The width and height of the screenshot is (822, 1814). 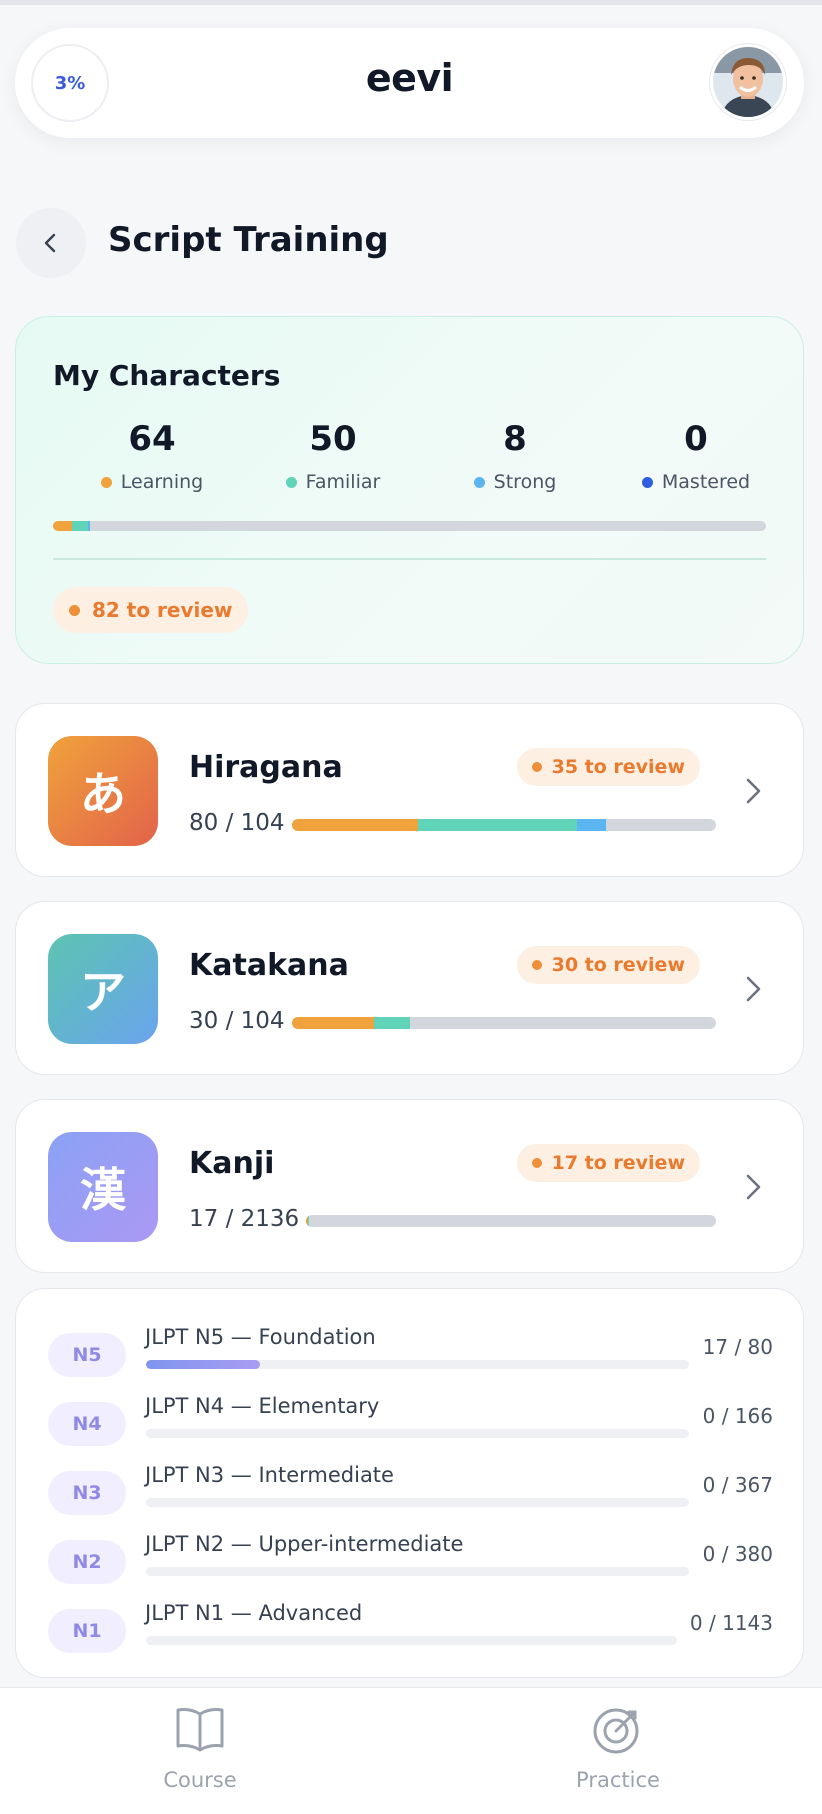 I want to click on review-badge: 35 to review, so click(x=608, y=767).